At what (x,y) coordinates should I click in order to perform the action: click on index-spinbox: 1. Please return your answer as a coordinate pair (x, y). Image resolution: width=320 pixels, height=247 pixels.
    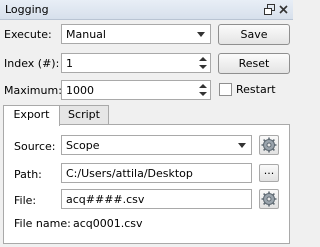
    Looking at the image, I should click on (136, 63).